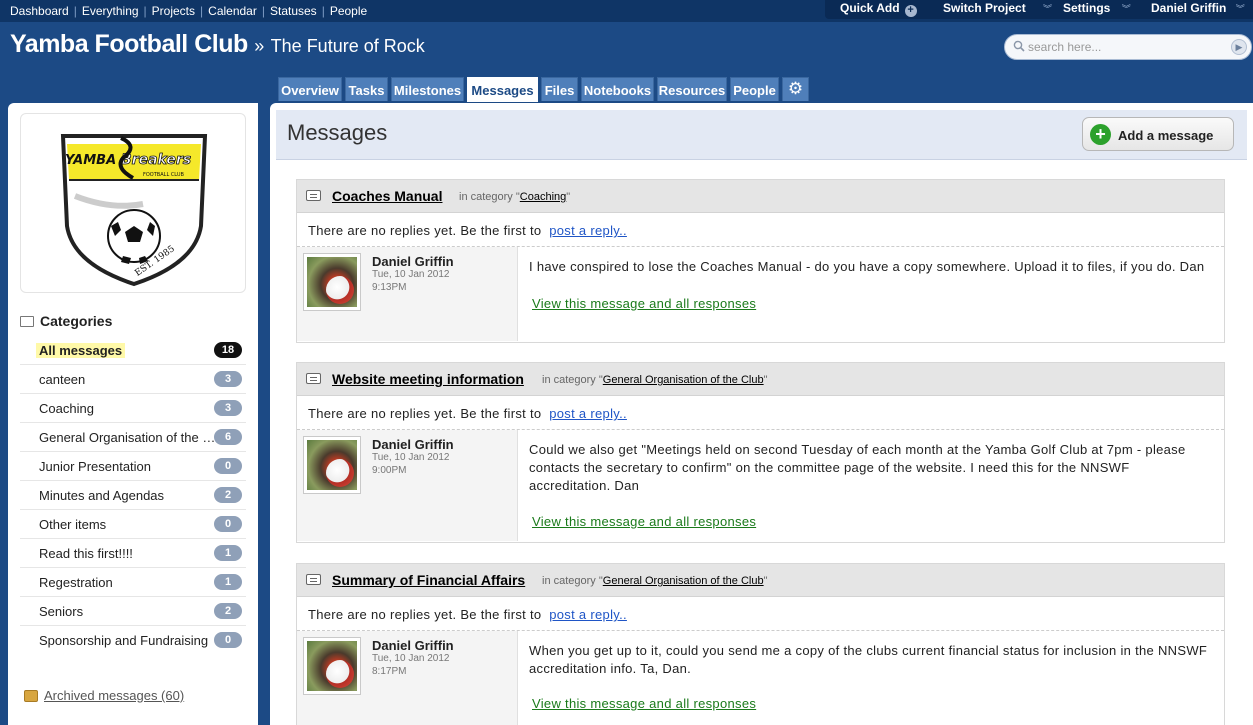 This screenshot has width=1253, height=725. I want to click on tab-people: People, so click(754, 89).